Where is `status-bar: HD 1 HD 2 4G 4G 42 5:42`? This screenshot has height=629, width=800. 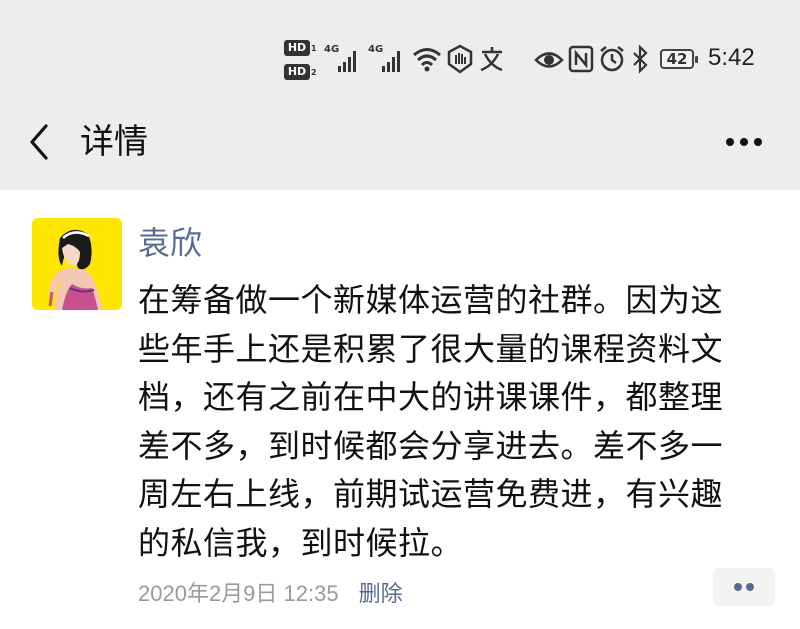 status-bar: HD 1 HD 2 4G 4G 42 5:42 is located at coordinates (400, 60).